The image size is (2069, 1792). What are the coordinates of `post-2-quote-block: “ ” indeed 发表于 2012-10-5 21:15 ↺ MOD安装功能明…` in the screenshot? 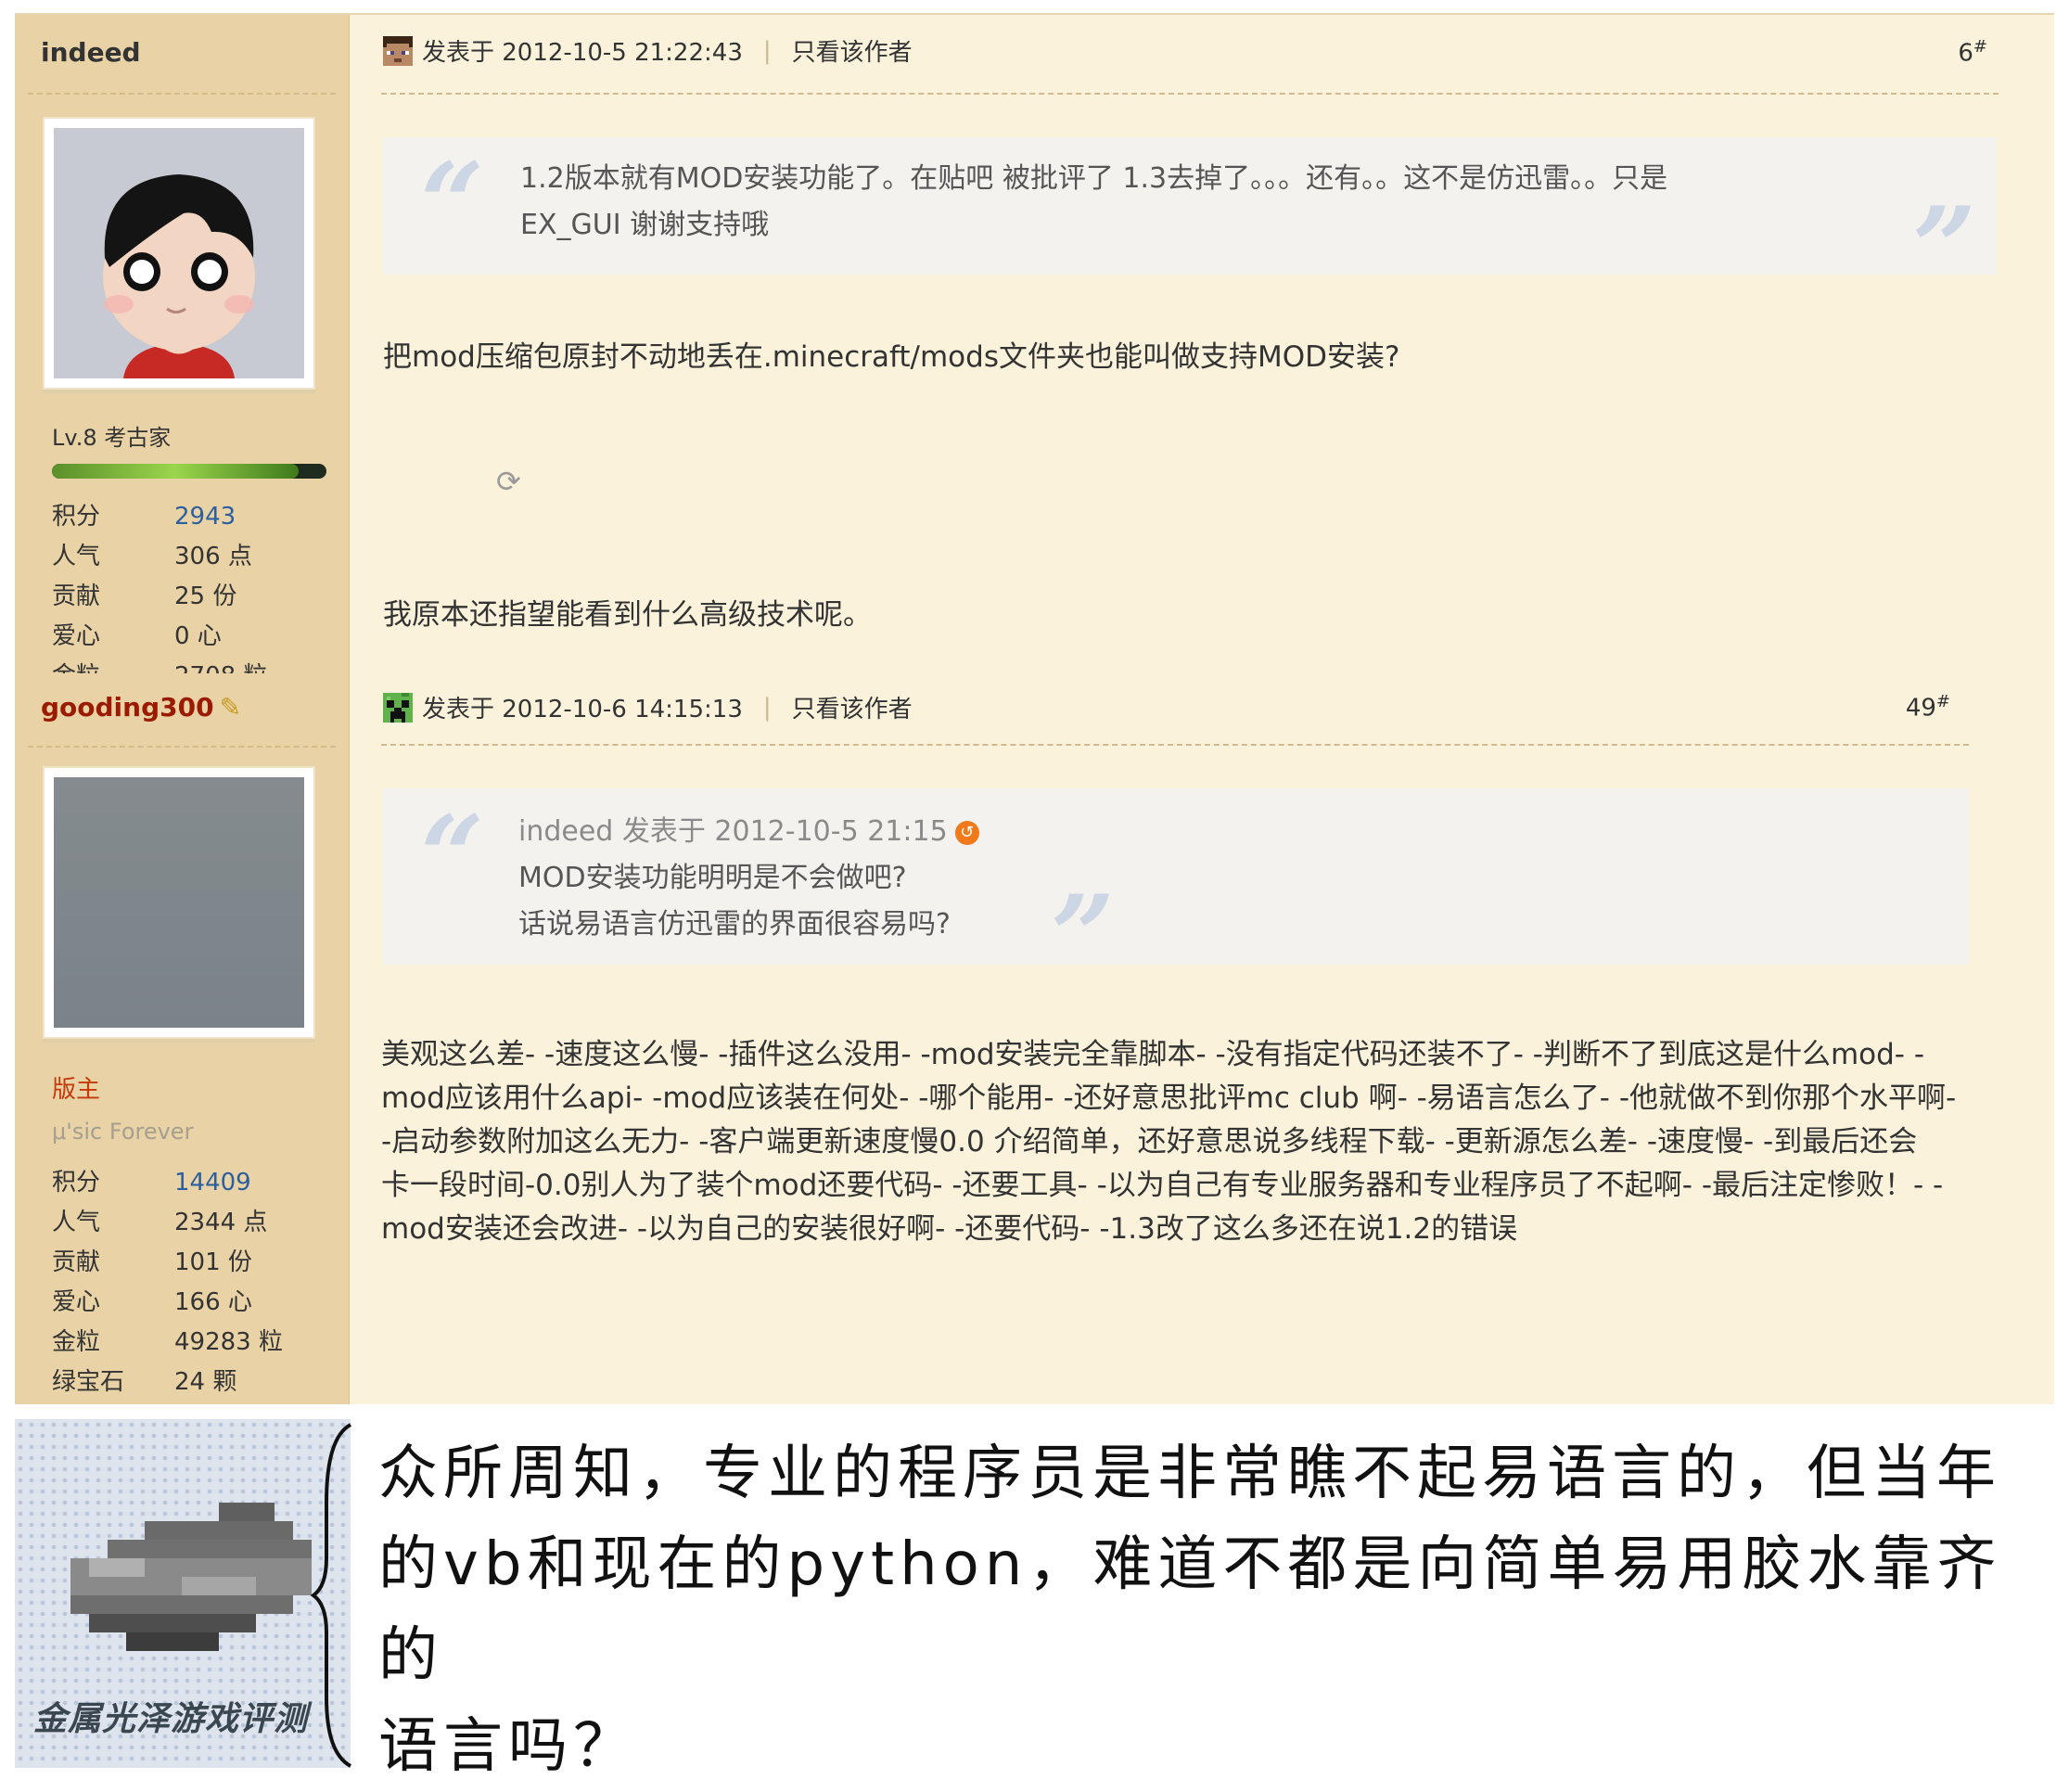 It's located at (1176, 890).